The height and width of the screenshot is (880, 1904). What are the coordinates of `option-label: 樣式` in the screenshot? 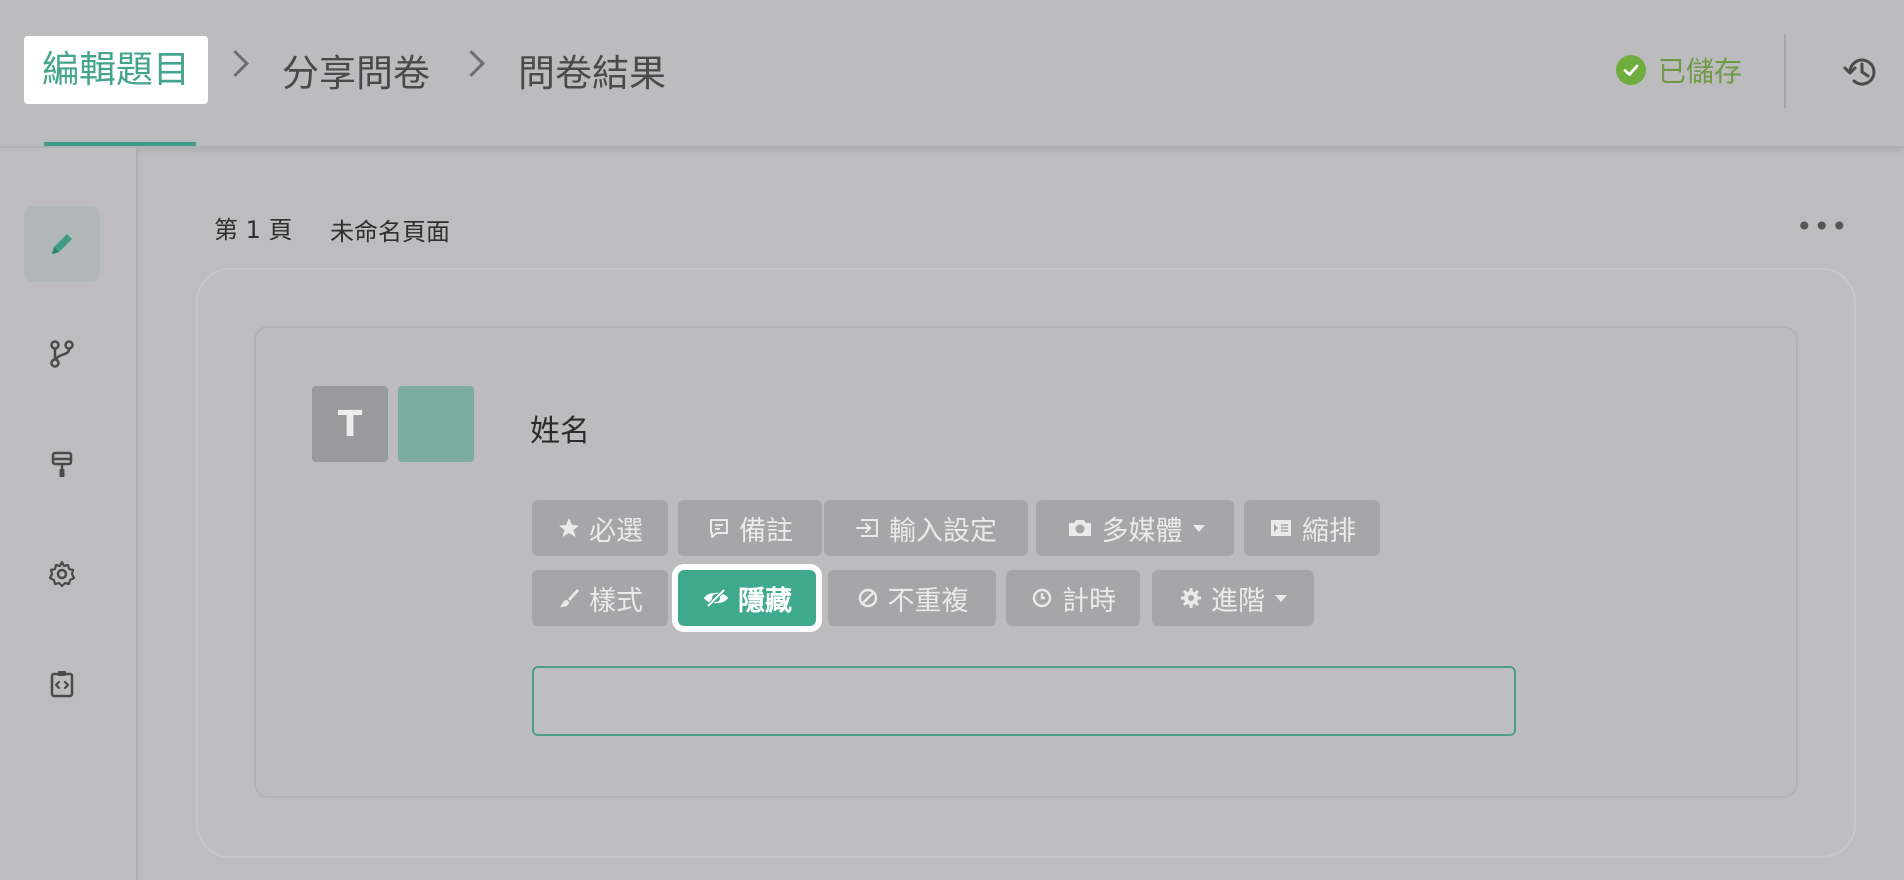 It's located at (616, 601).